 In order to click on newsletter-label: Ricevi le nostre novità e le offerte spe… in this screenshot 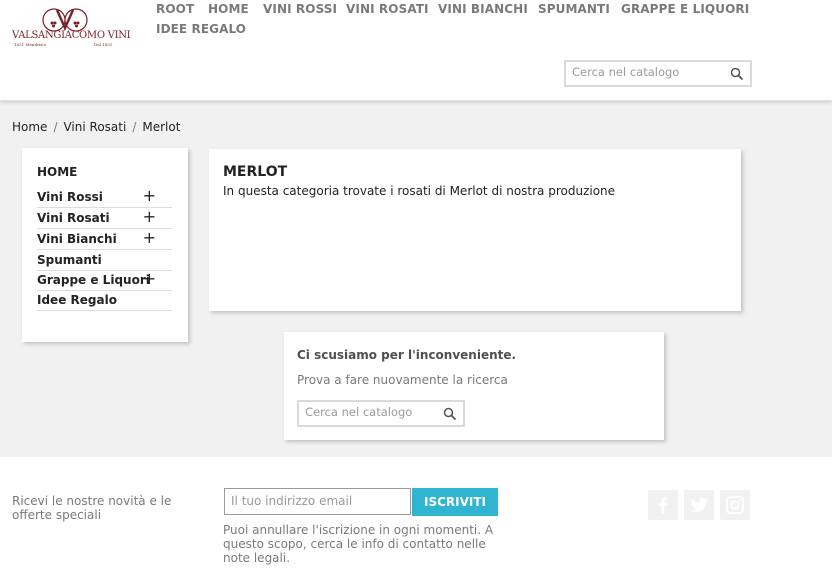, I will do `click(92, 508)`.